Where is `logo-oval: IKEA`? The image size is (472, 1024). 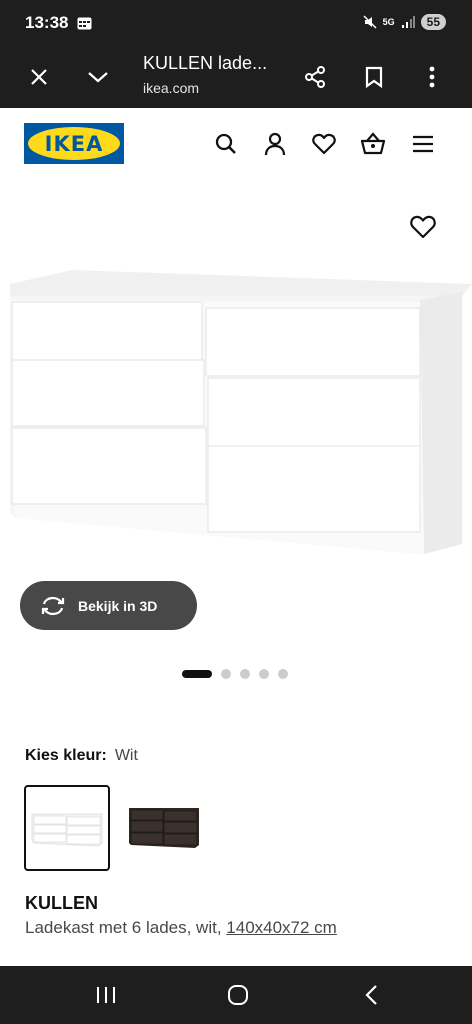
logo-oval: IKEA is located at coordinates (74, 143).